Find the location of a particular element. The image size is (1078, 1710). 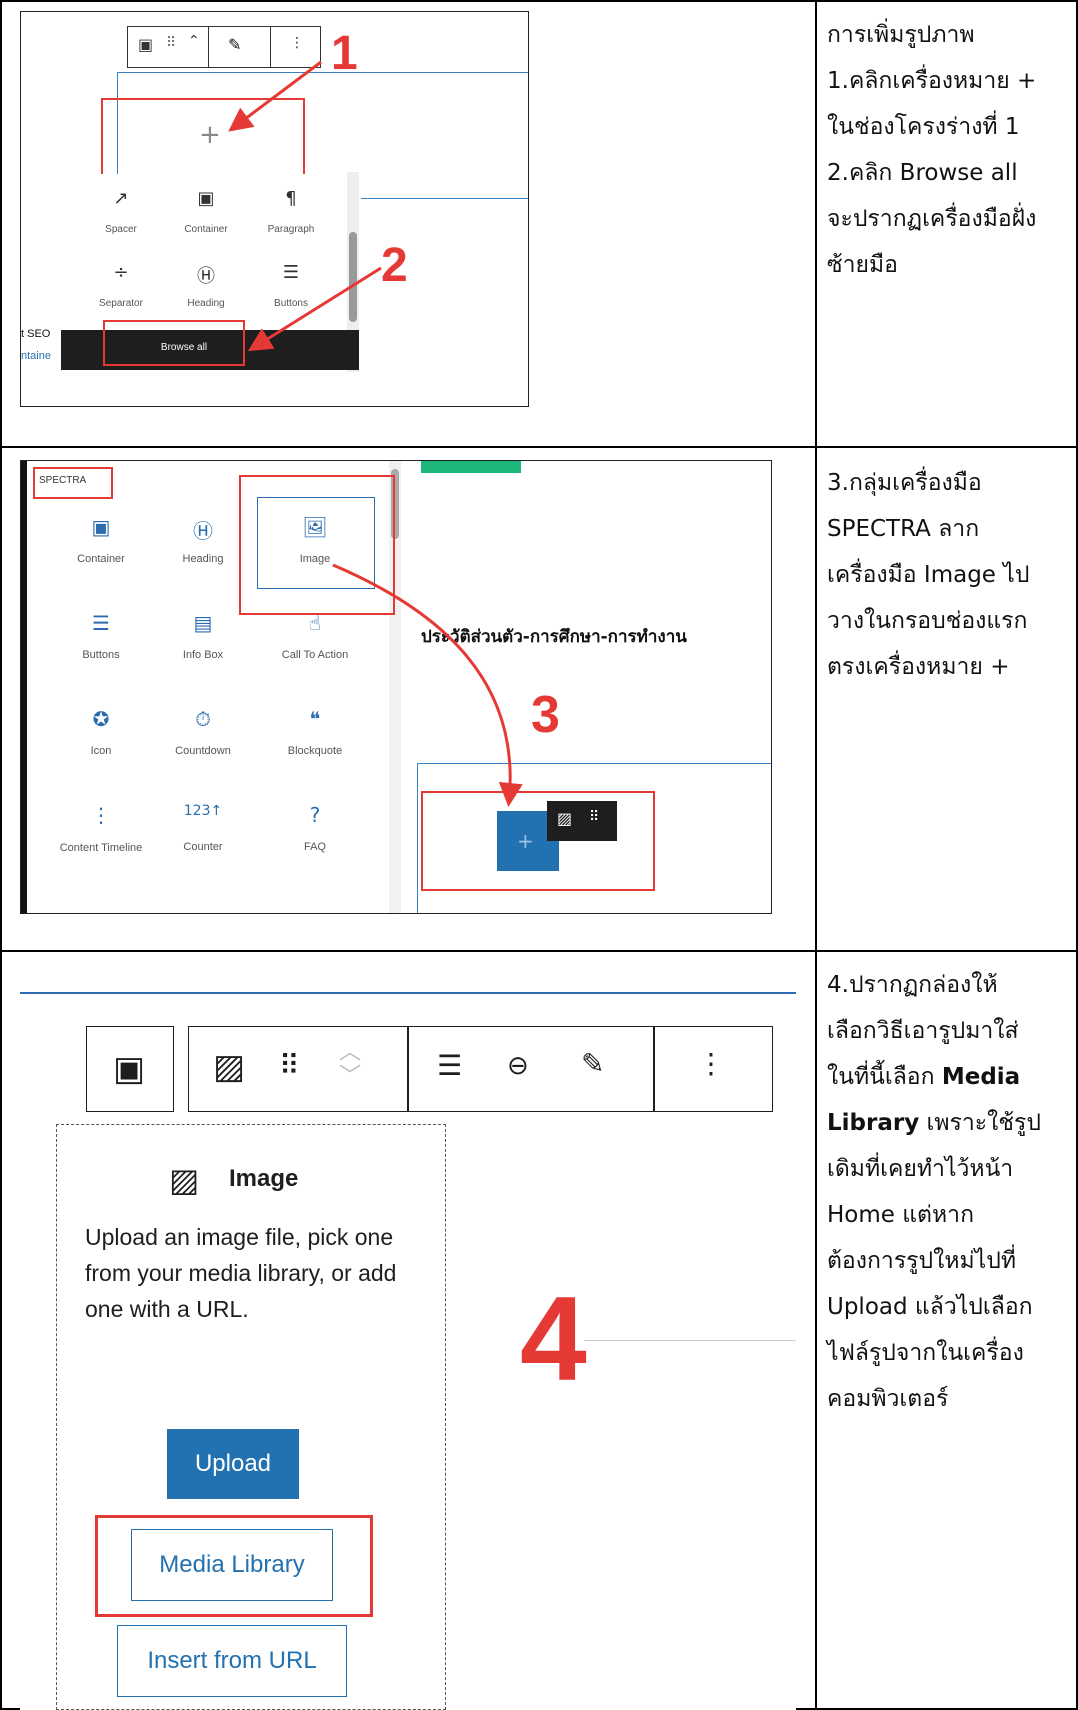

bold-run: Media is located at coordinates (981, 1077).